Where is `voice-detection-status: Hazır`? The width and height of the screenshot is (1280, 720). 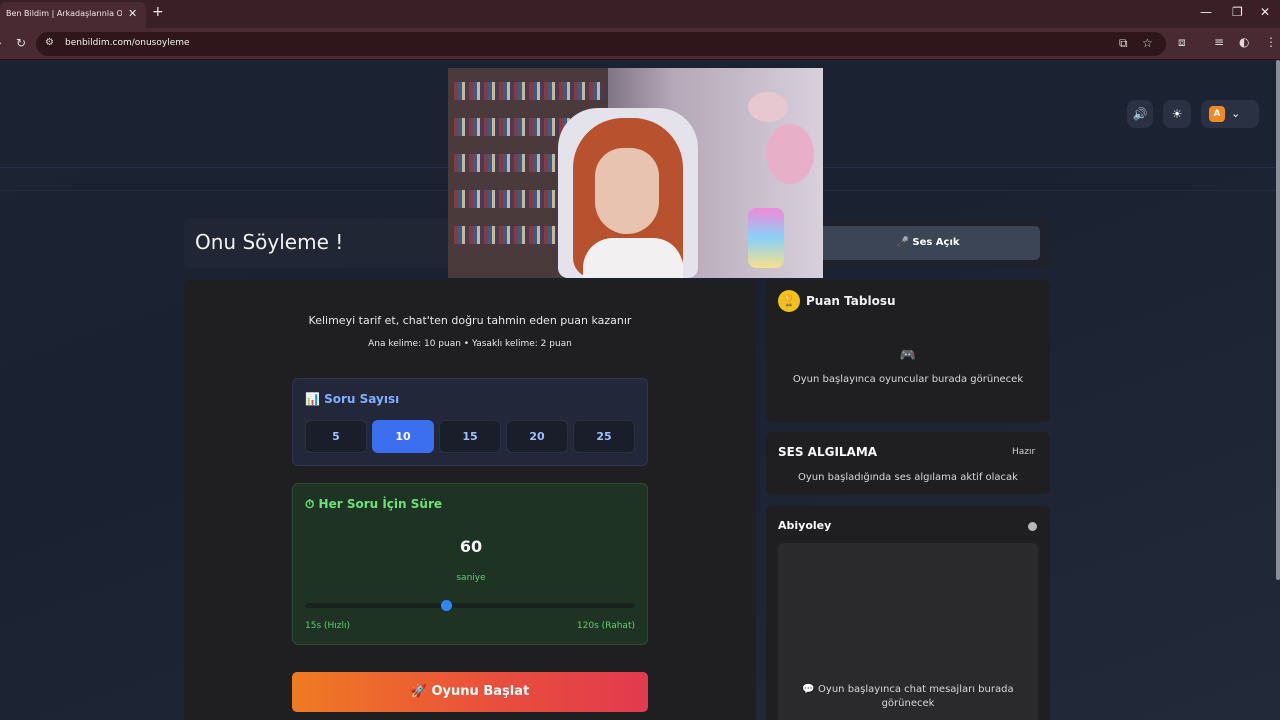
voice-detection-status: Hazır is located at coordinates (1024, 452).